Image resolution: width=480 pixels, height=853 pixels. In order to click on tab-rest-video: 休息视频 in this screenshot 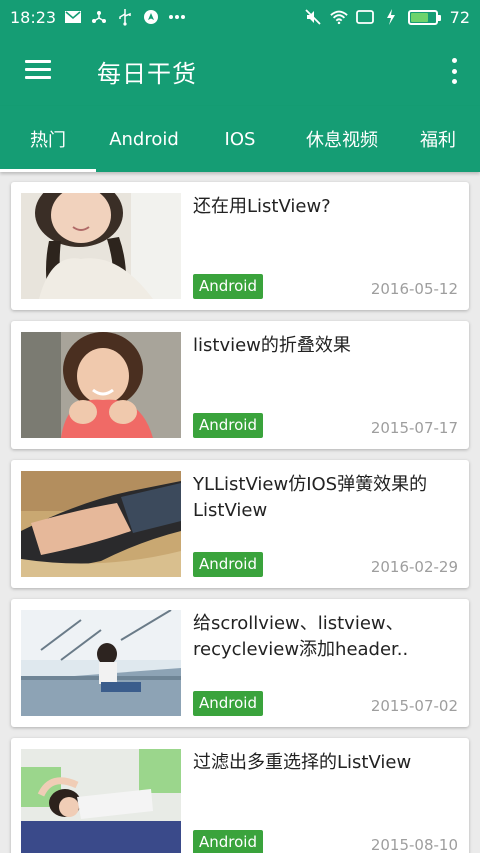, I will do `click(342, 139)`.